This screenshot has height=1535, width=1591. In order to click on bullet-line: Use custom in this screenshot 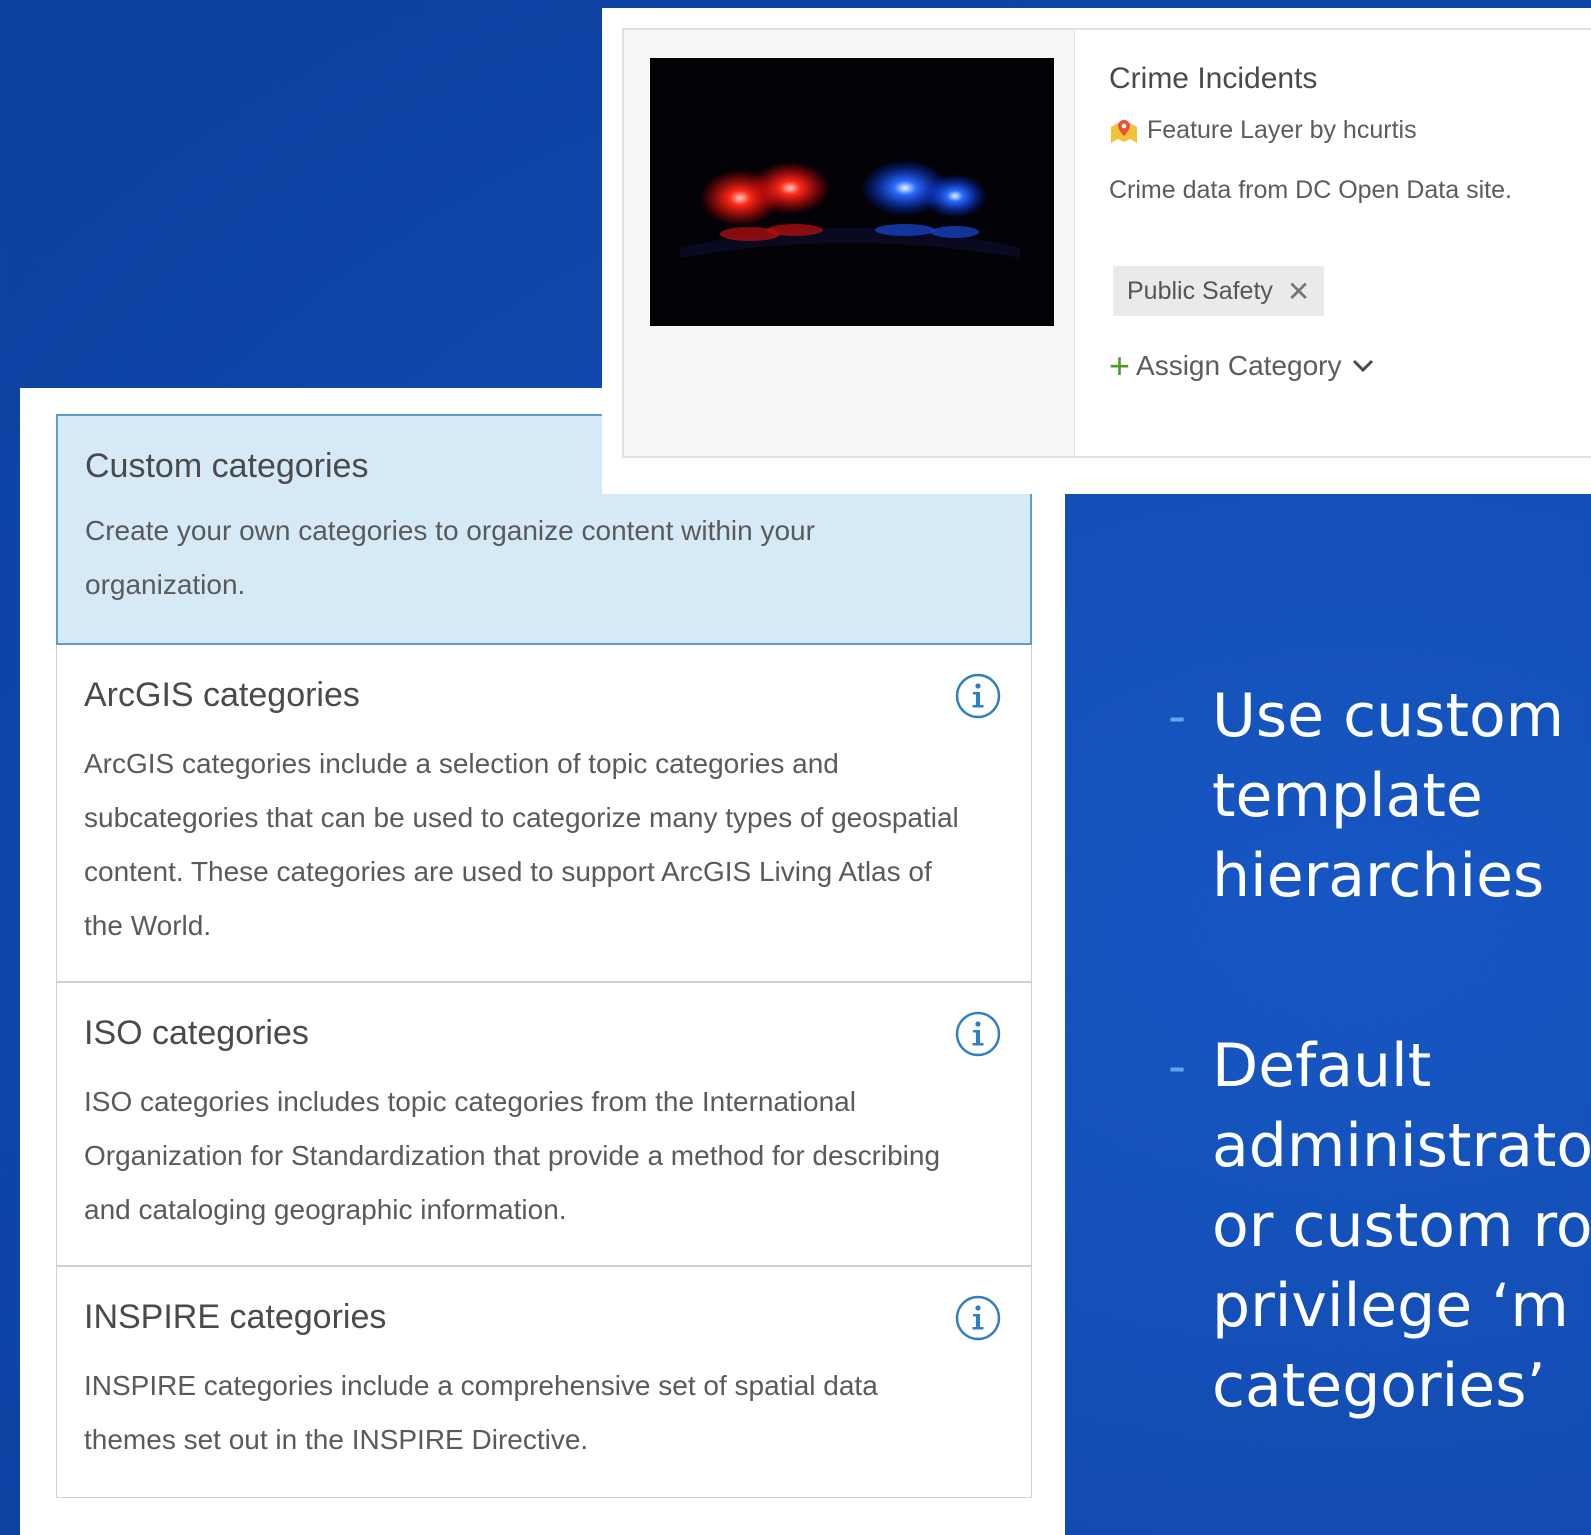, I will do `click(1388, 716)`.